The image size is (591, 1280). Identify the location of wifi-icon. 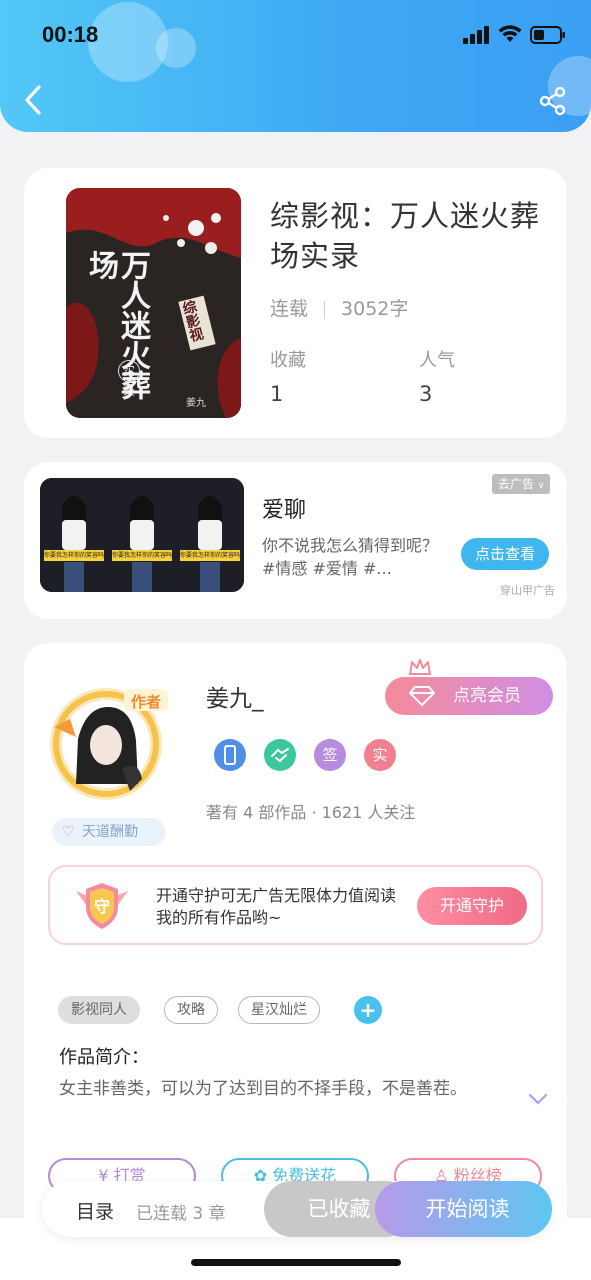
(510, 33).